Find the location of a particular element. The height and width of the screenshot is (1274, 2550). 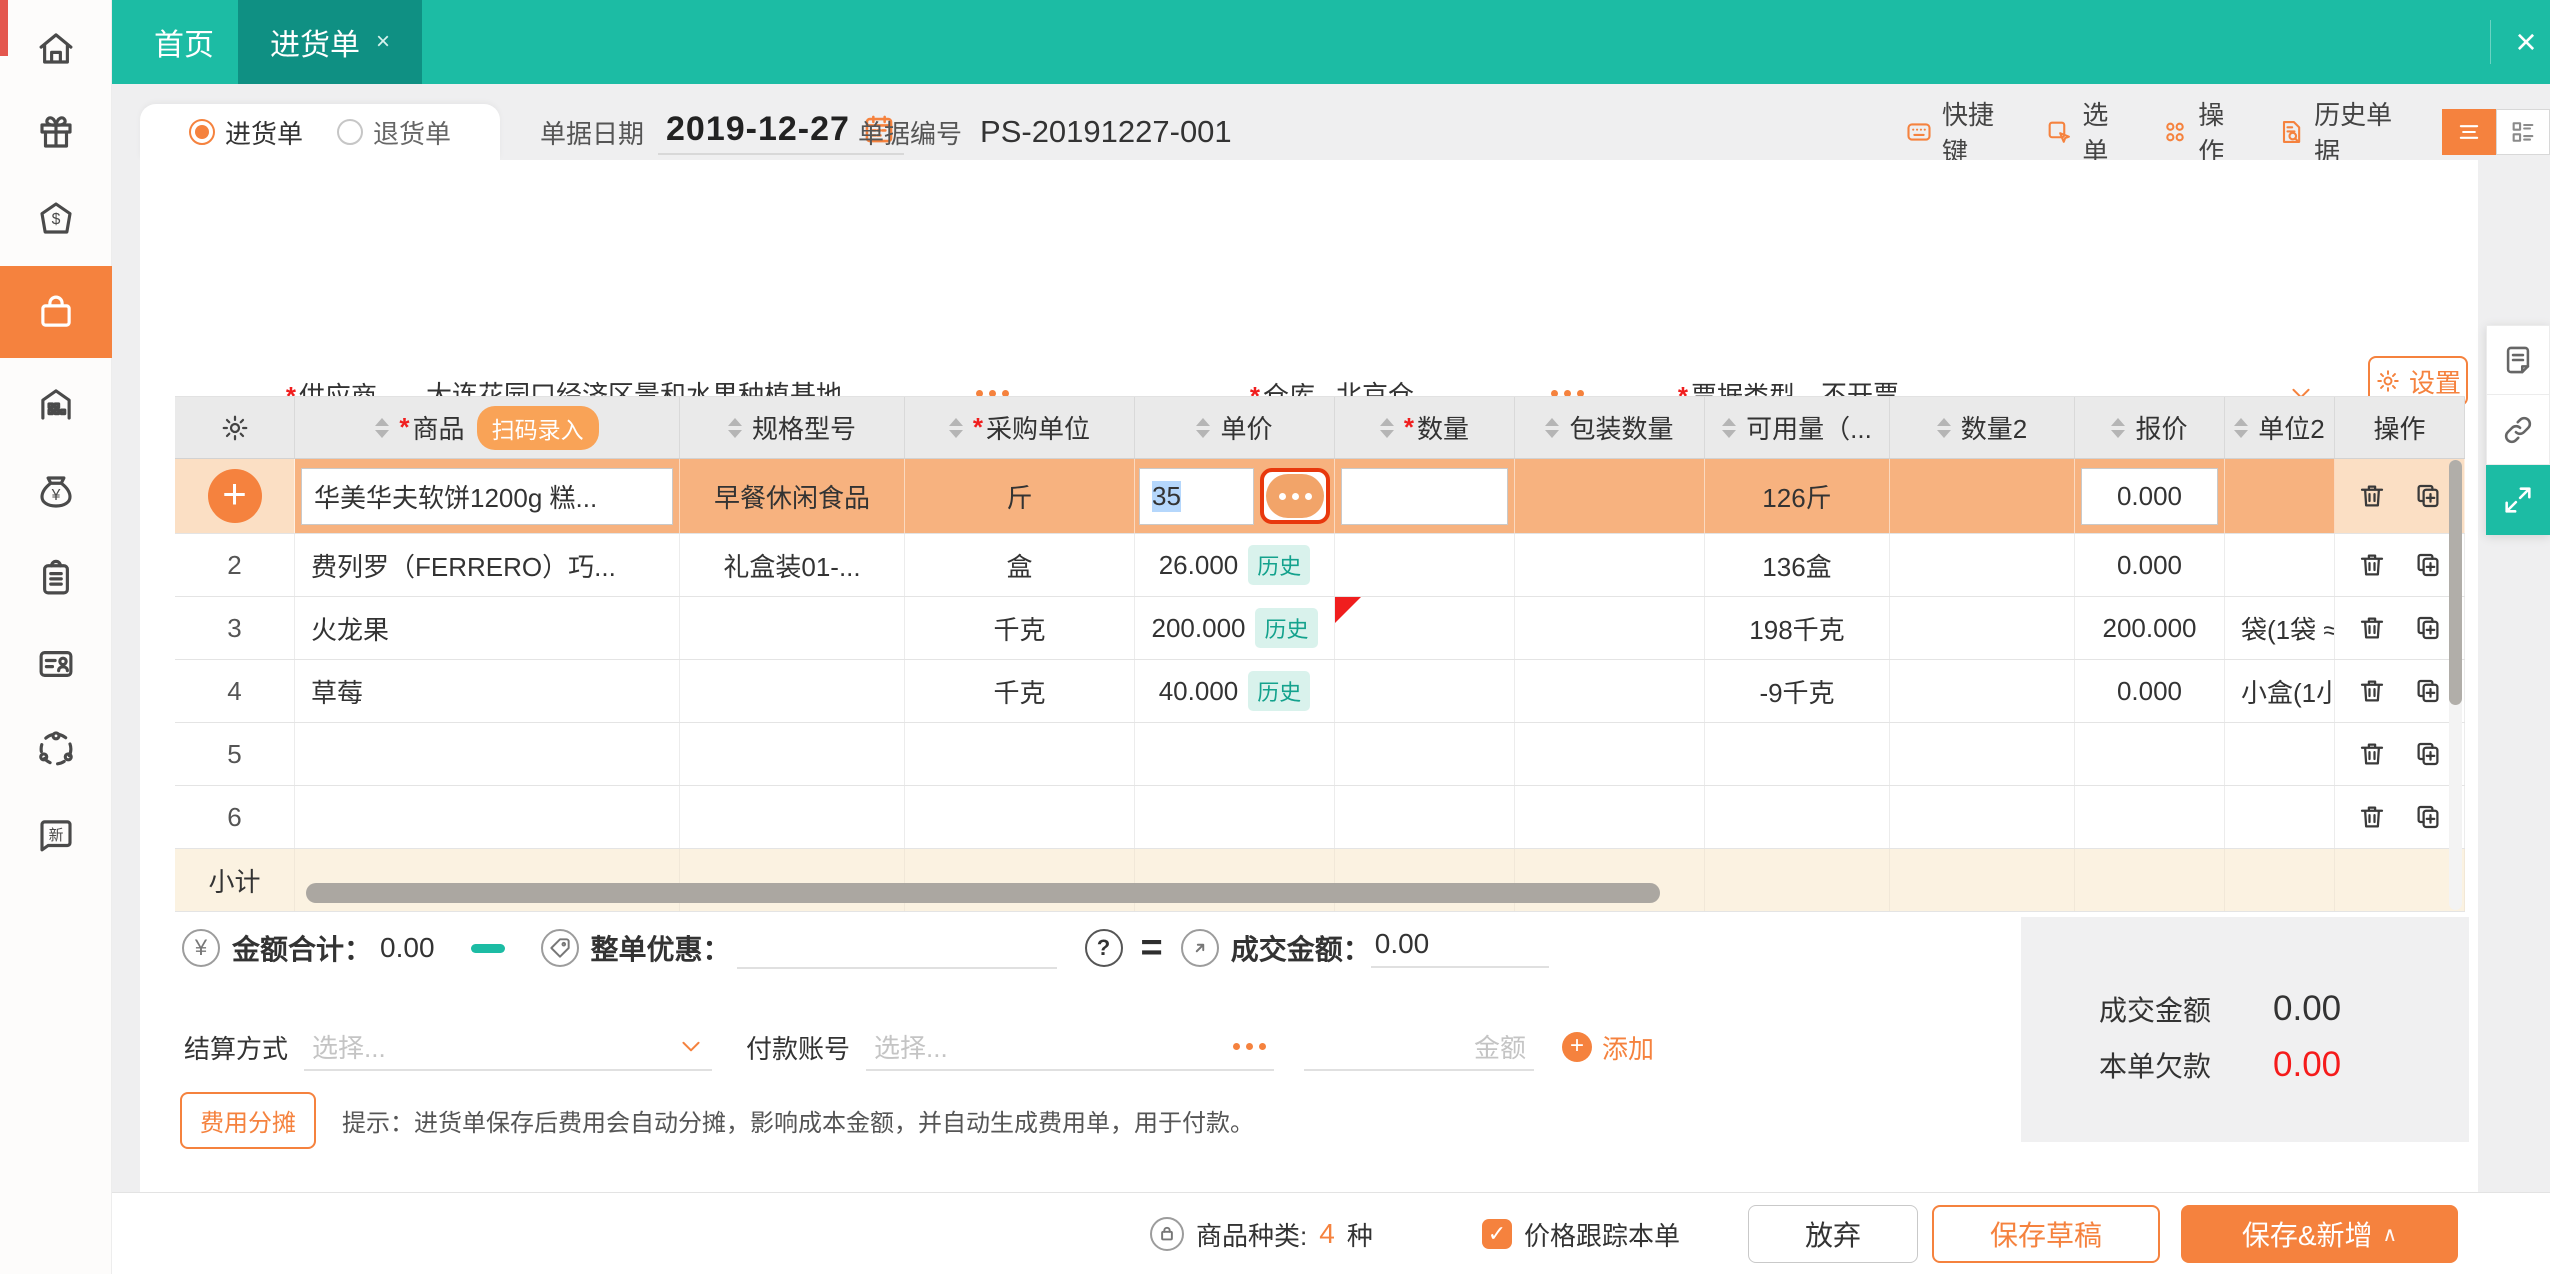

qty-input is located at coordinates (1424, 496).